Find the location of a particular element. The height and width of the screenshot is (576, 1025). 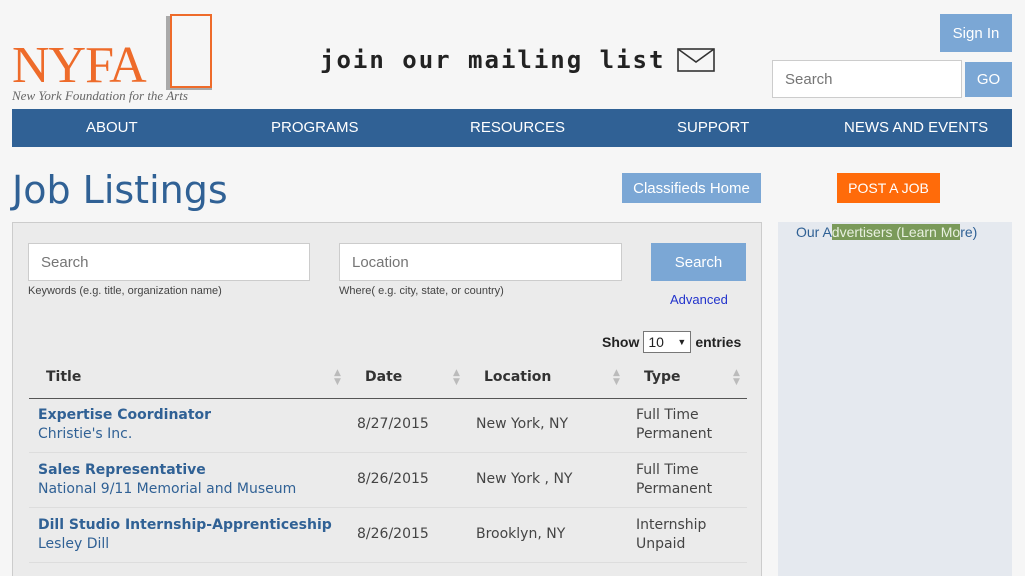

our-advertisers-link: Our Advertisers (Learn More) is located at coordinates (886, 232).